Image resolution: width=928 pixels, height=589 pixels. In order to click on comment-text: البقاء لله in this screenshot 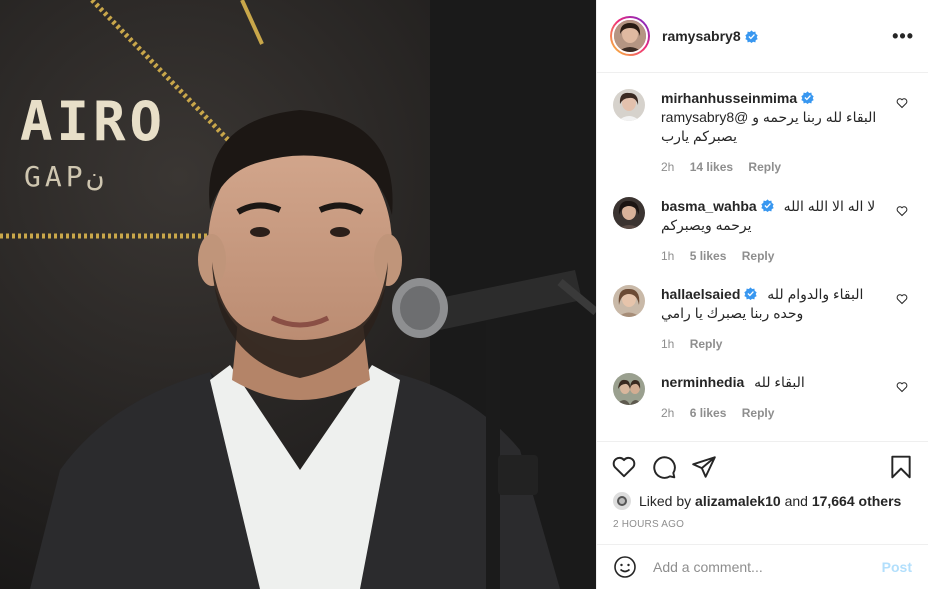, I will do `click(779, 382)`.